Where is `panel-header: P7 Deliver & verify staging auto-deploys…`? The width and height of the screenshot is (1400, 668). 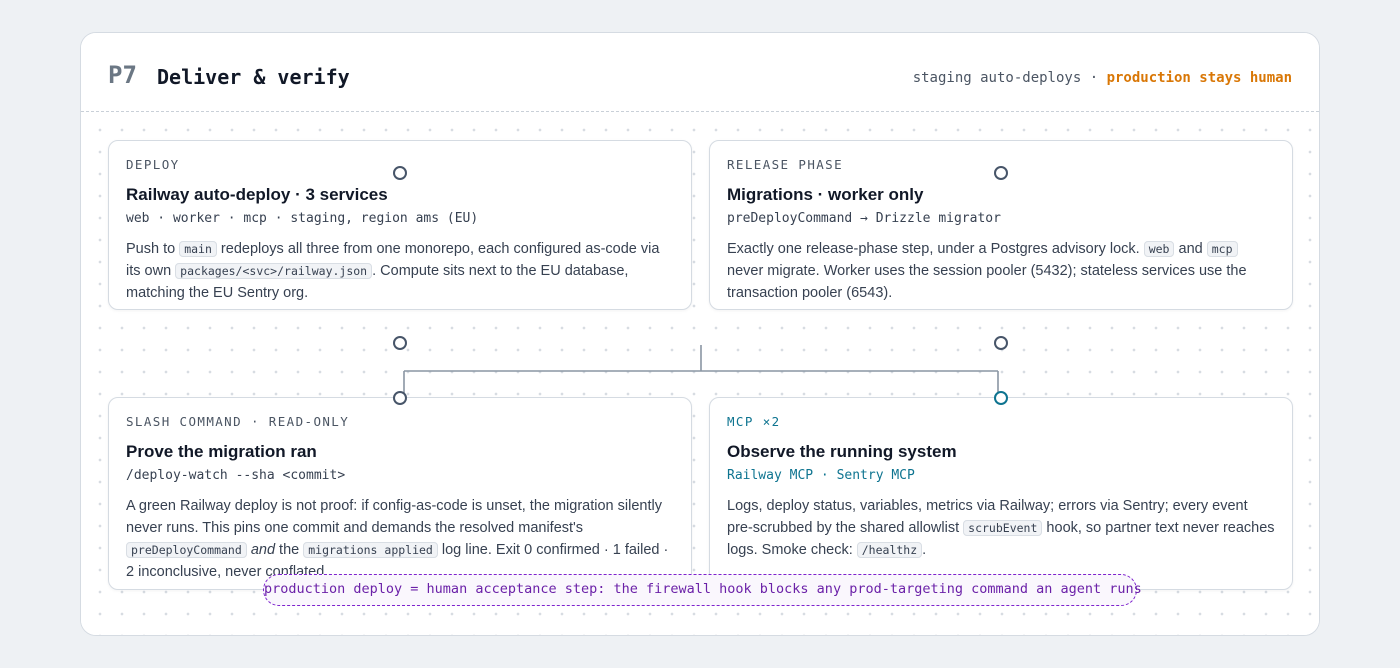
panel-header: P7 Deliver & verify staging auto-deploys… is located at coordinates (700, 72).